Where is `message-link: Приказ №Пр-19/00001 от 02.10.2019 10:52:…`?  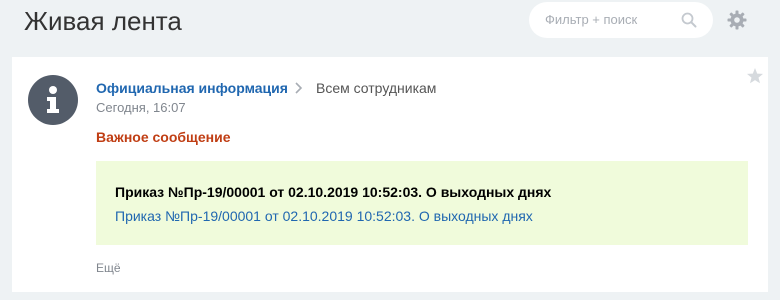 message-link: Приказ №Пр-19/00001 от 02.10.2019 10:52:… is located at coordinates (324, 216).